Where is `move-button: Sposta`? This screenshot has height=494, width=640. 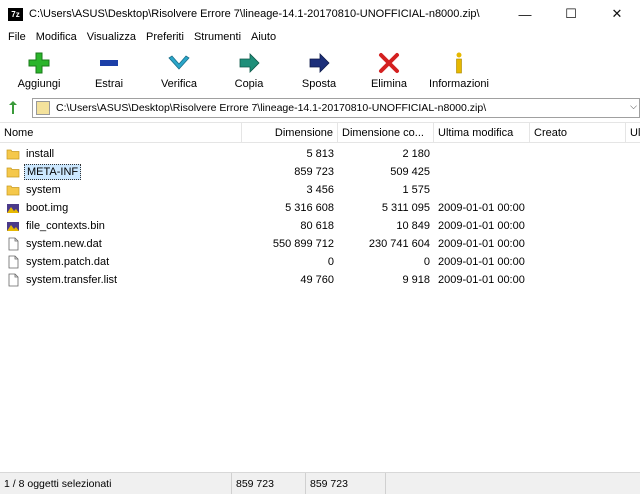 move-button: Sposta is located at coordinates (319, 71).